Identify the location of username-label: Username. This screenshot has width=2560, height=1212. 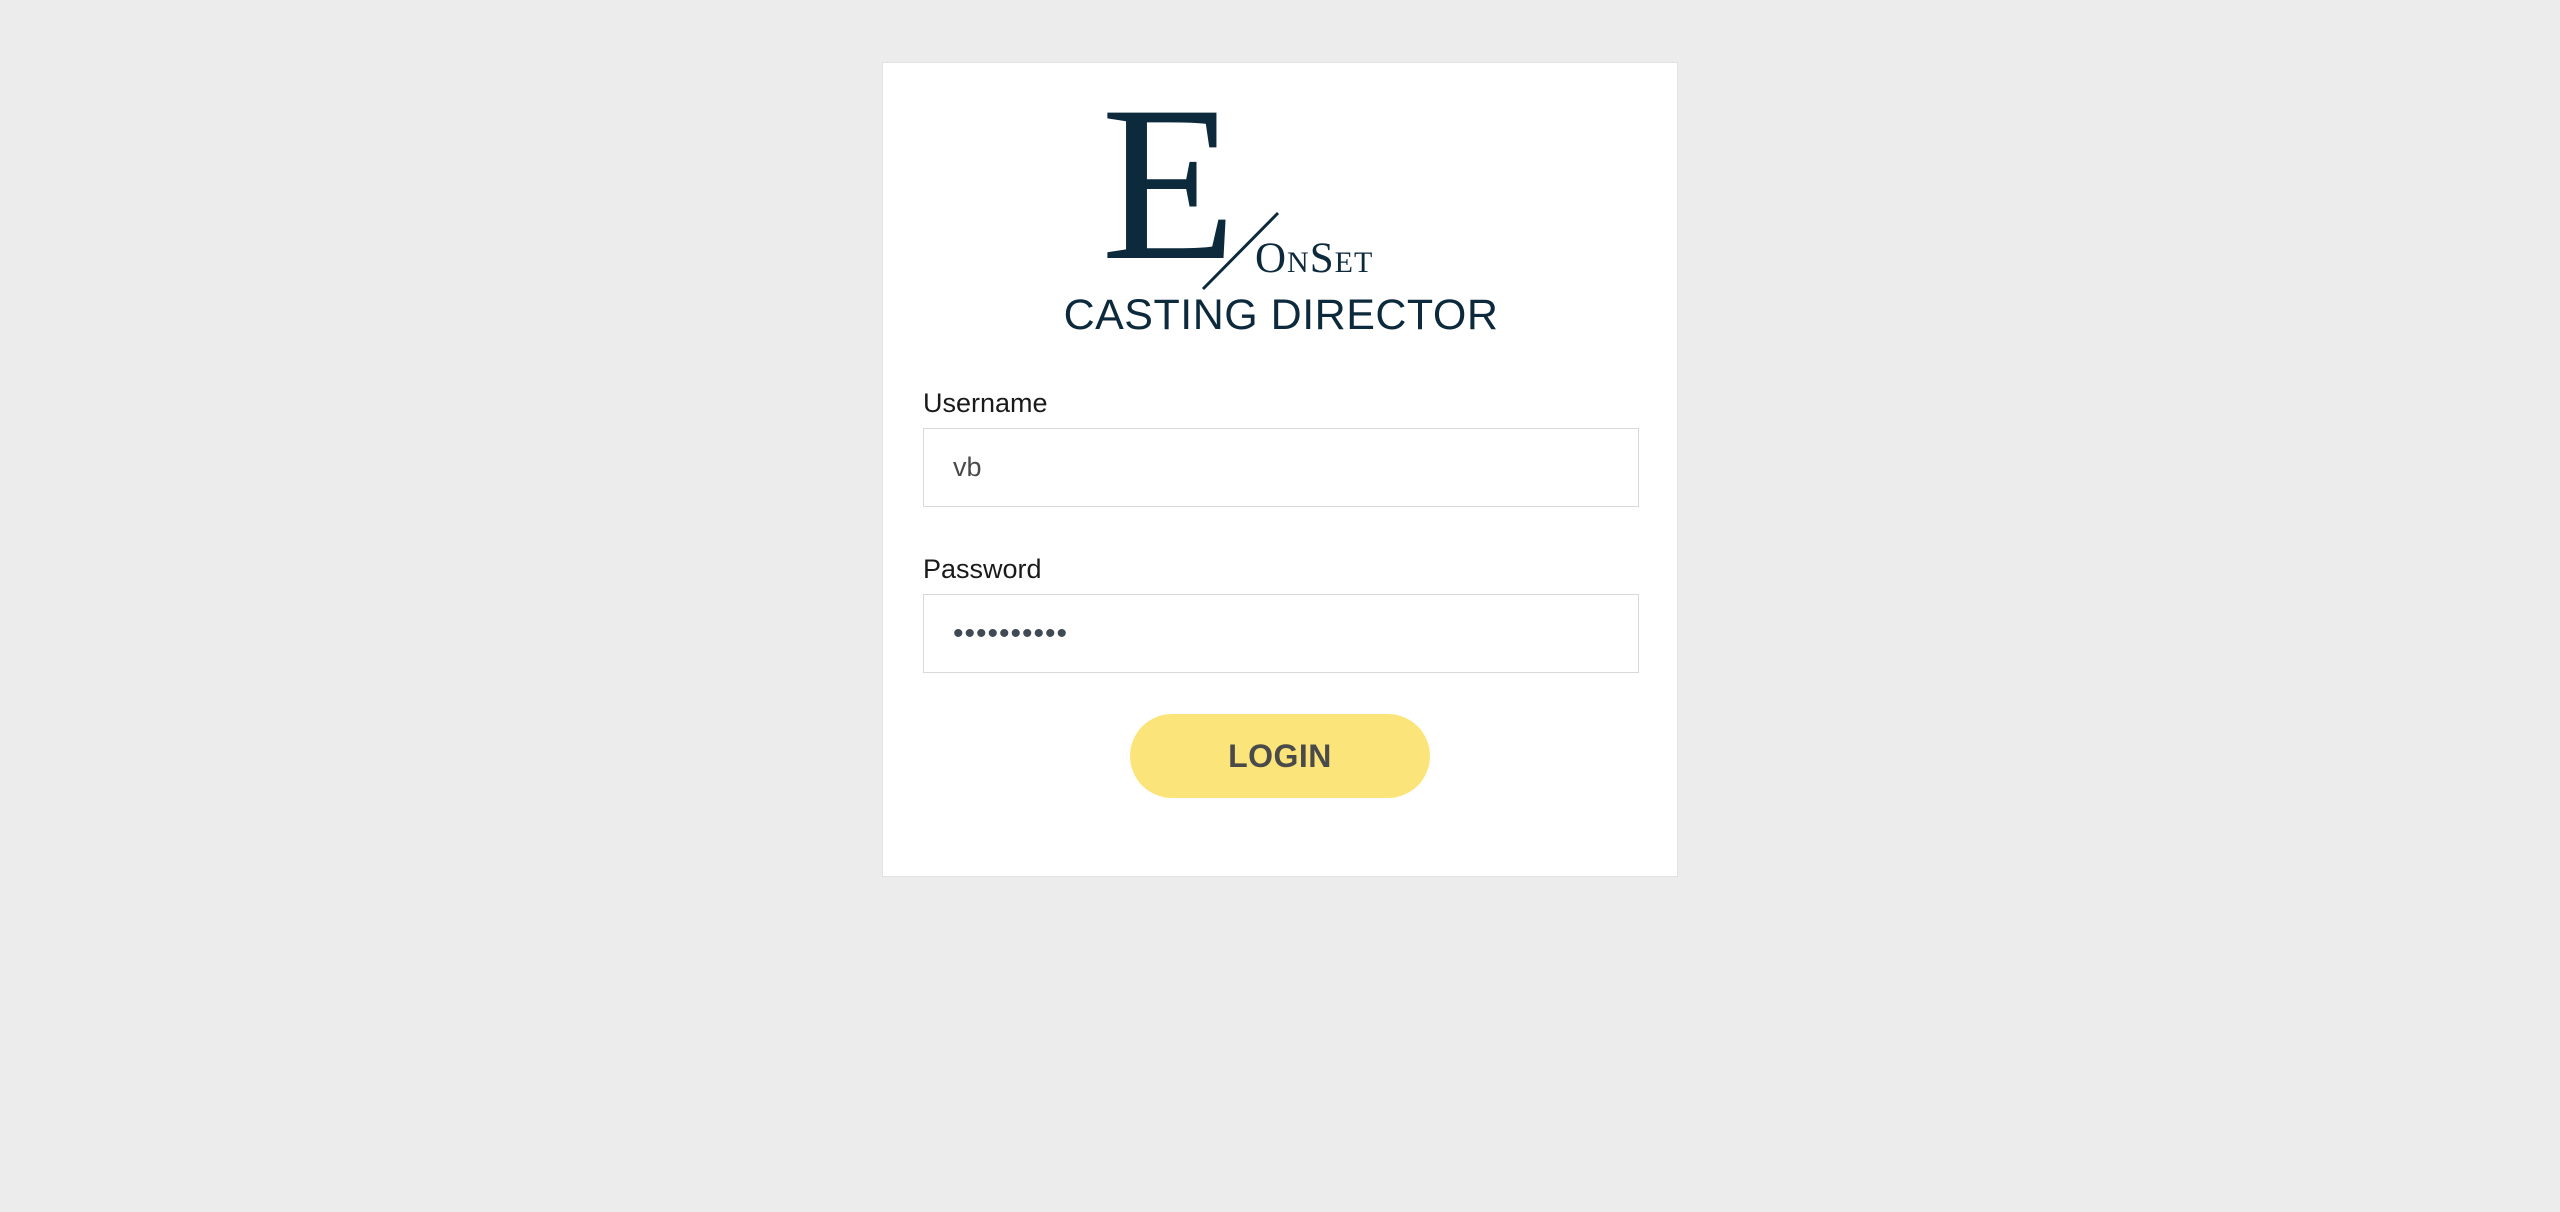
(985, 403).